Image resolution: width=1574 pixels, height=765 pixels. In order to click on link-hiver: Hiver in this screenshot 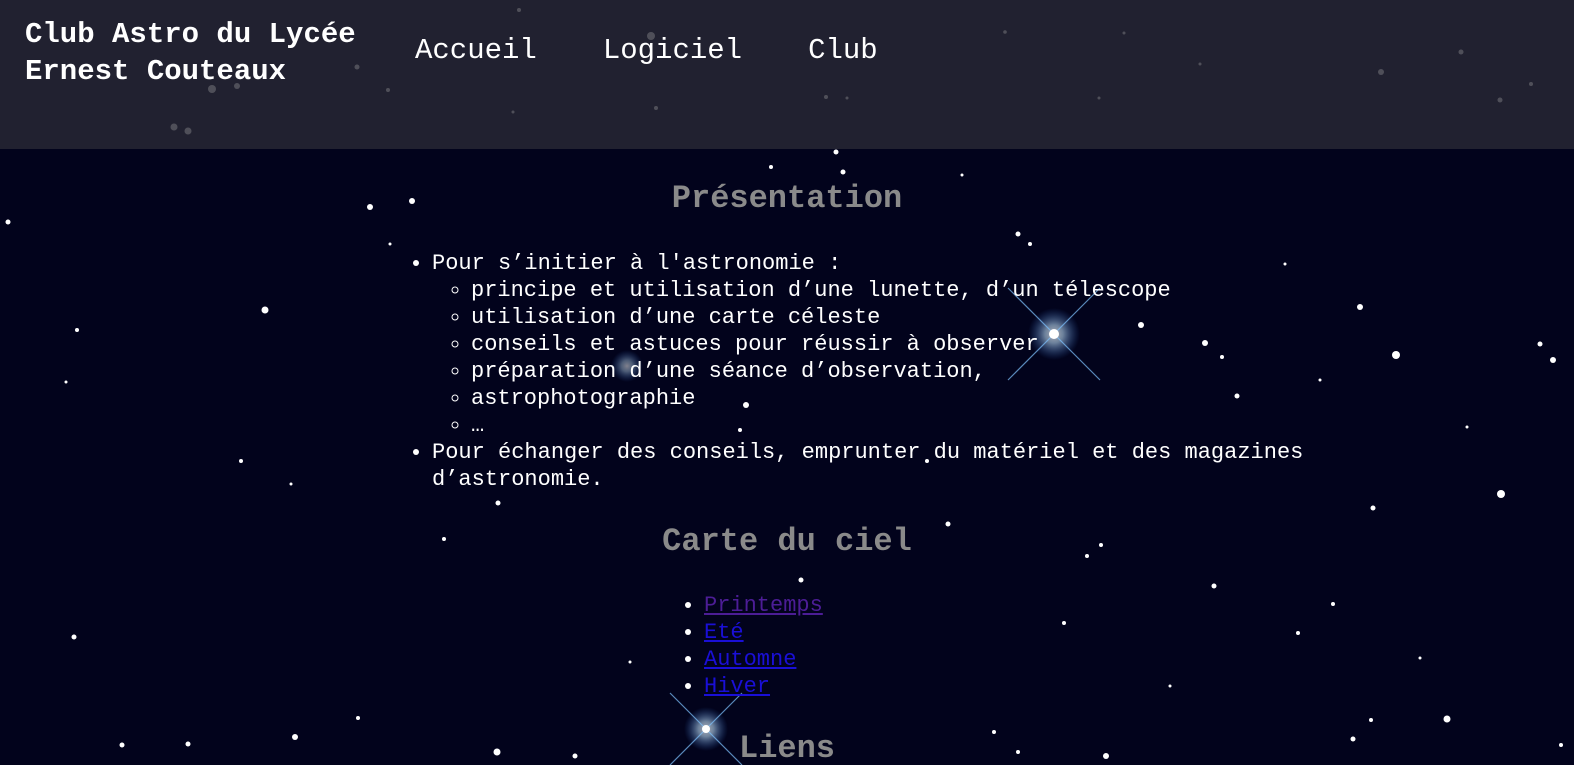, I will do `click(737, 686)`.